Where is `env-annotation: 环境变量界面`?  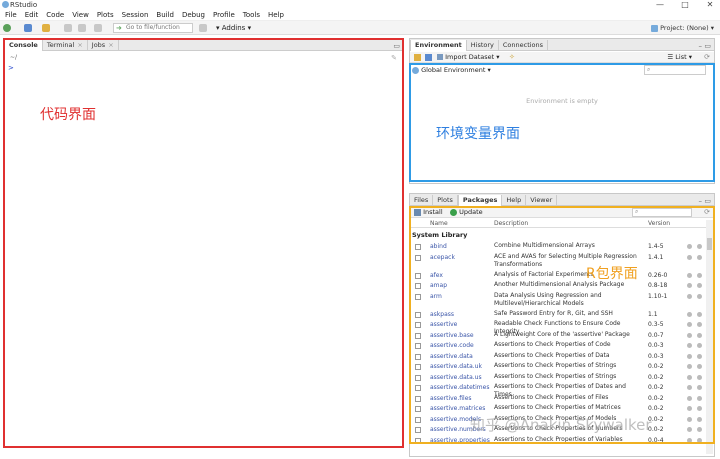 env-annotation: 环境变量界面 is located at coordinates (478, 134).